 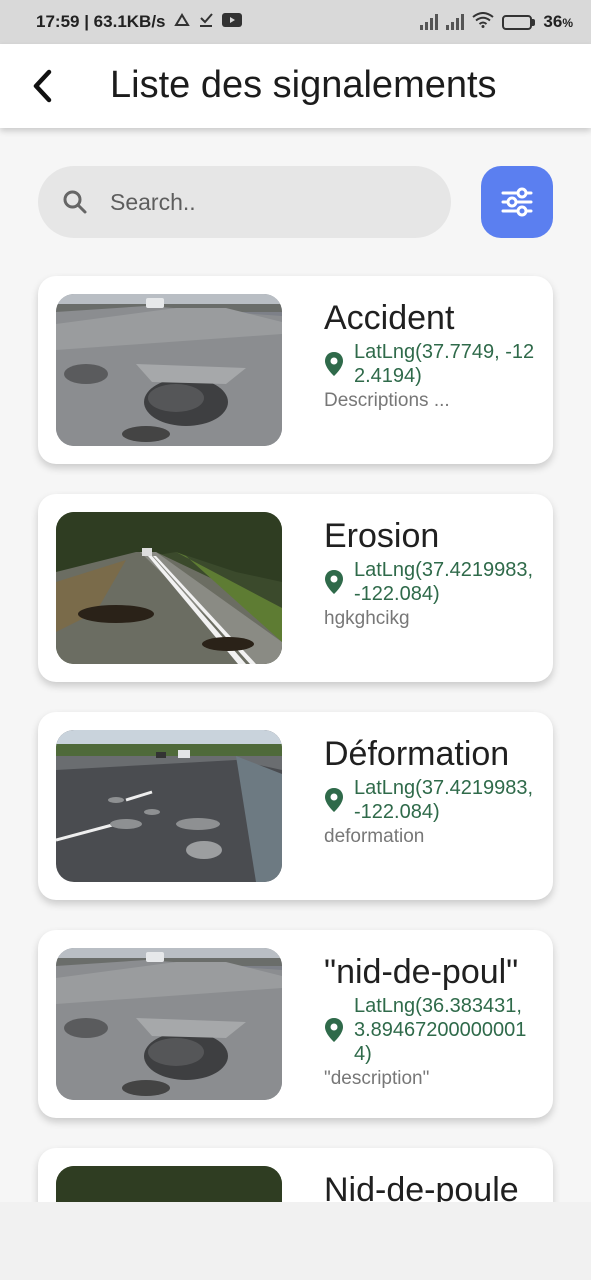 I want to click on sliders-icon, so click(x=517, y=202).